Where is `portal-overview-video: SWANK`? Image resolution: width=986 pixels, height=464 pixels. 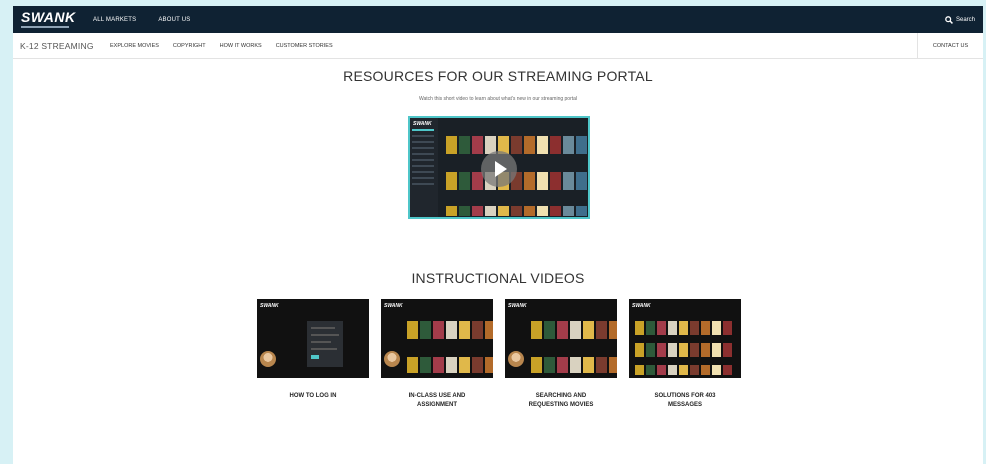 portal-overview-video: SWANK is located at coordinates (499, 167).